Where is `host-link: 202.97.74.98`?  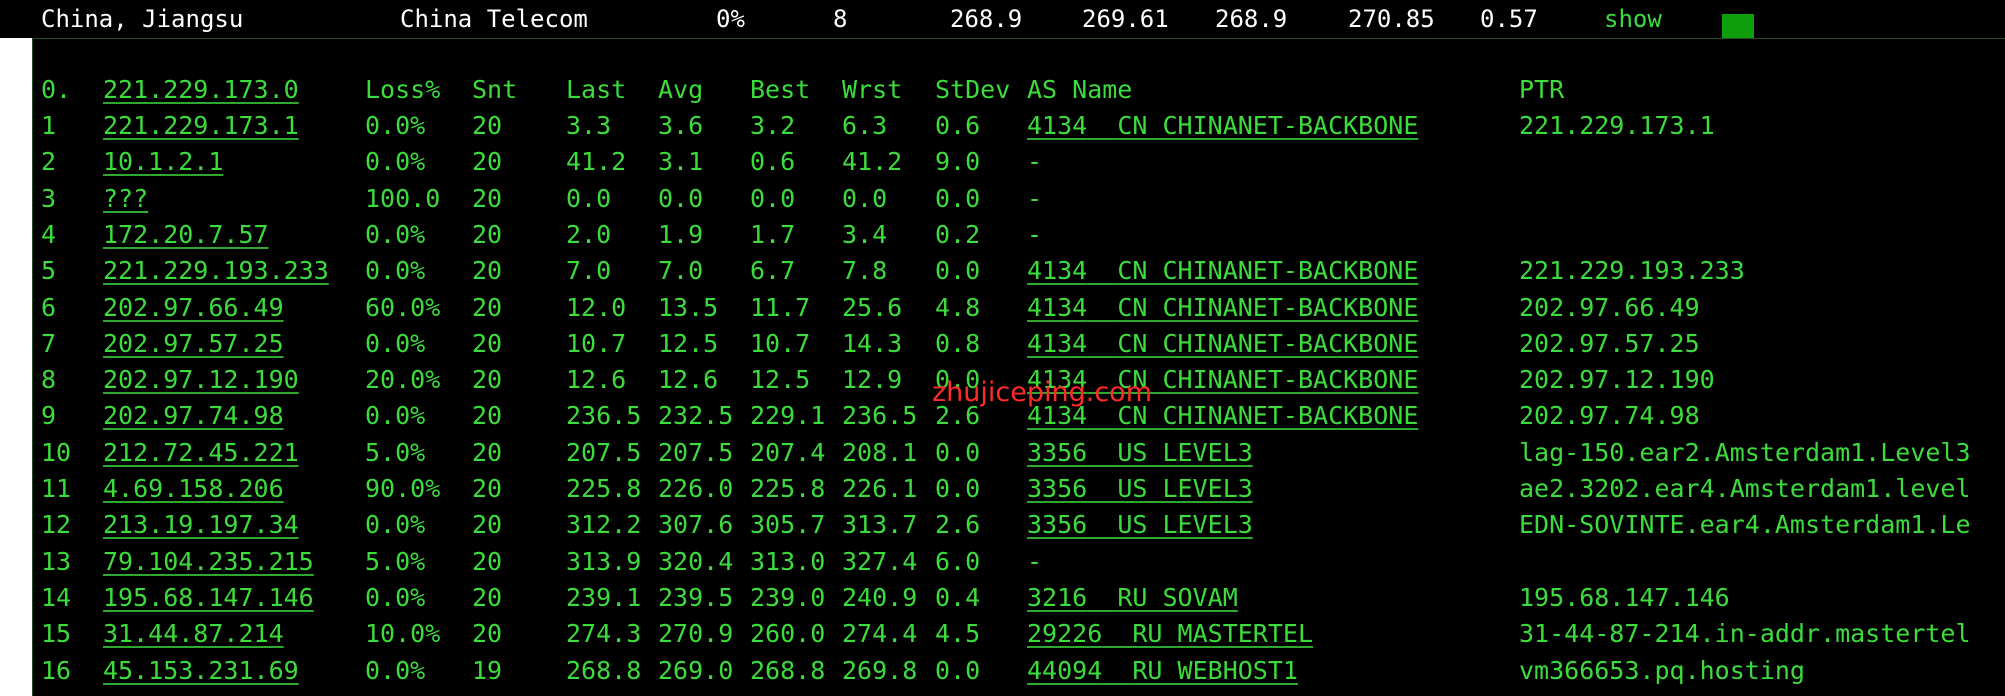 host-link: 202.97.74.98 is located at coordinates (193, 416).